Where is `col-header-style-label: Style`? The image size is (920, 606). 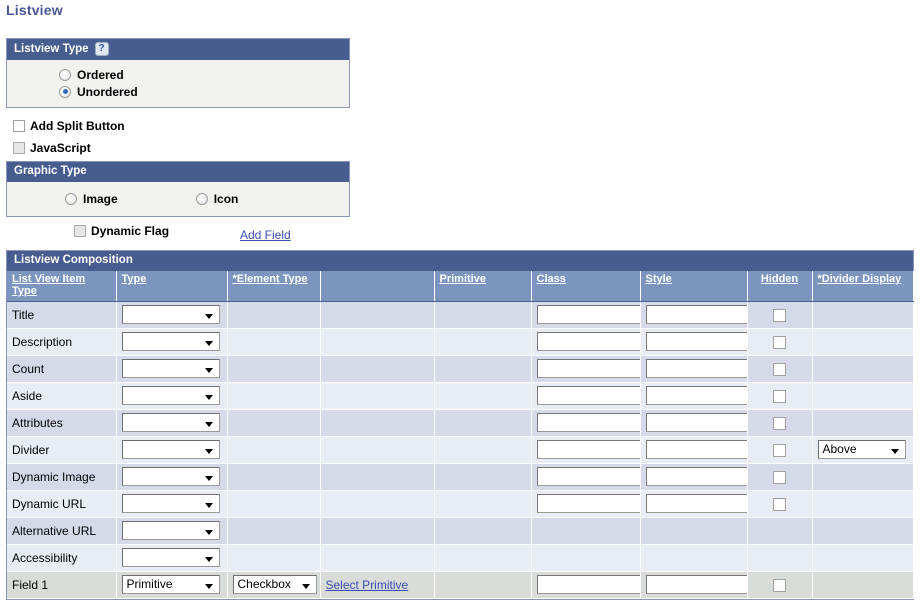 col-header-style-label: Style is located at coordinates (659, 279).